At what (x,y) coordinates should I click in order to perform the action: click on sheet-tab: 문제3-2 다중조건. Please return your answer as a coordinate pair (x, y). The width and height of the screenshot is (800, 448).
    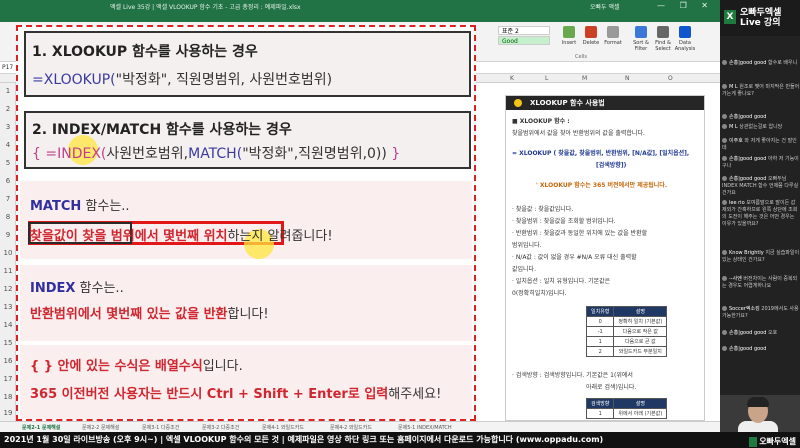
    Looking at the image, I should click on (220, 427).